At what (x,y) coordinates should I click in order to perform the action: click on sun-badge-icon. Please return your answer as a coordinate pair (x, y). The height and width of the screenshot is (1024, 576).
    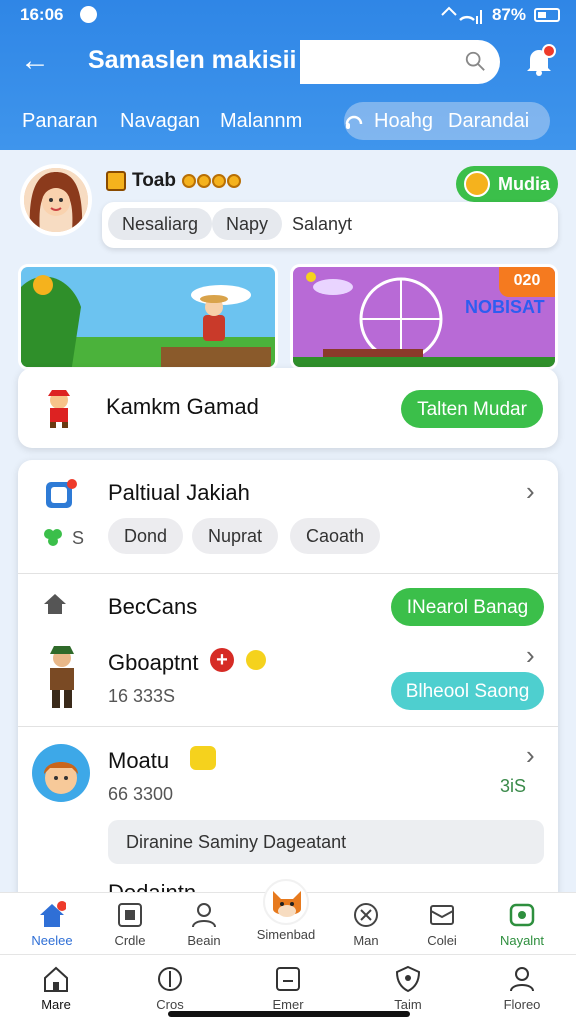
    Looking at the image, I should click on (203, 758).